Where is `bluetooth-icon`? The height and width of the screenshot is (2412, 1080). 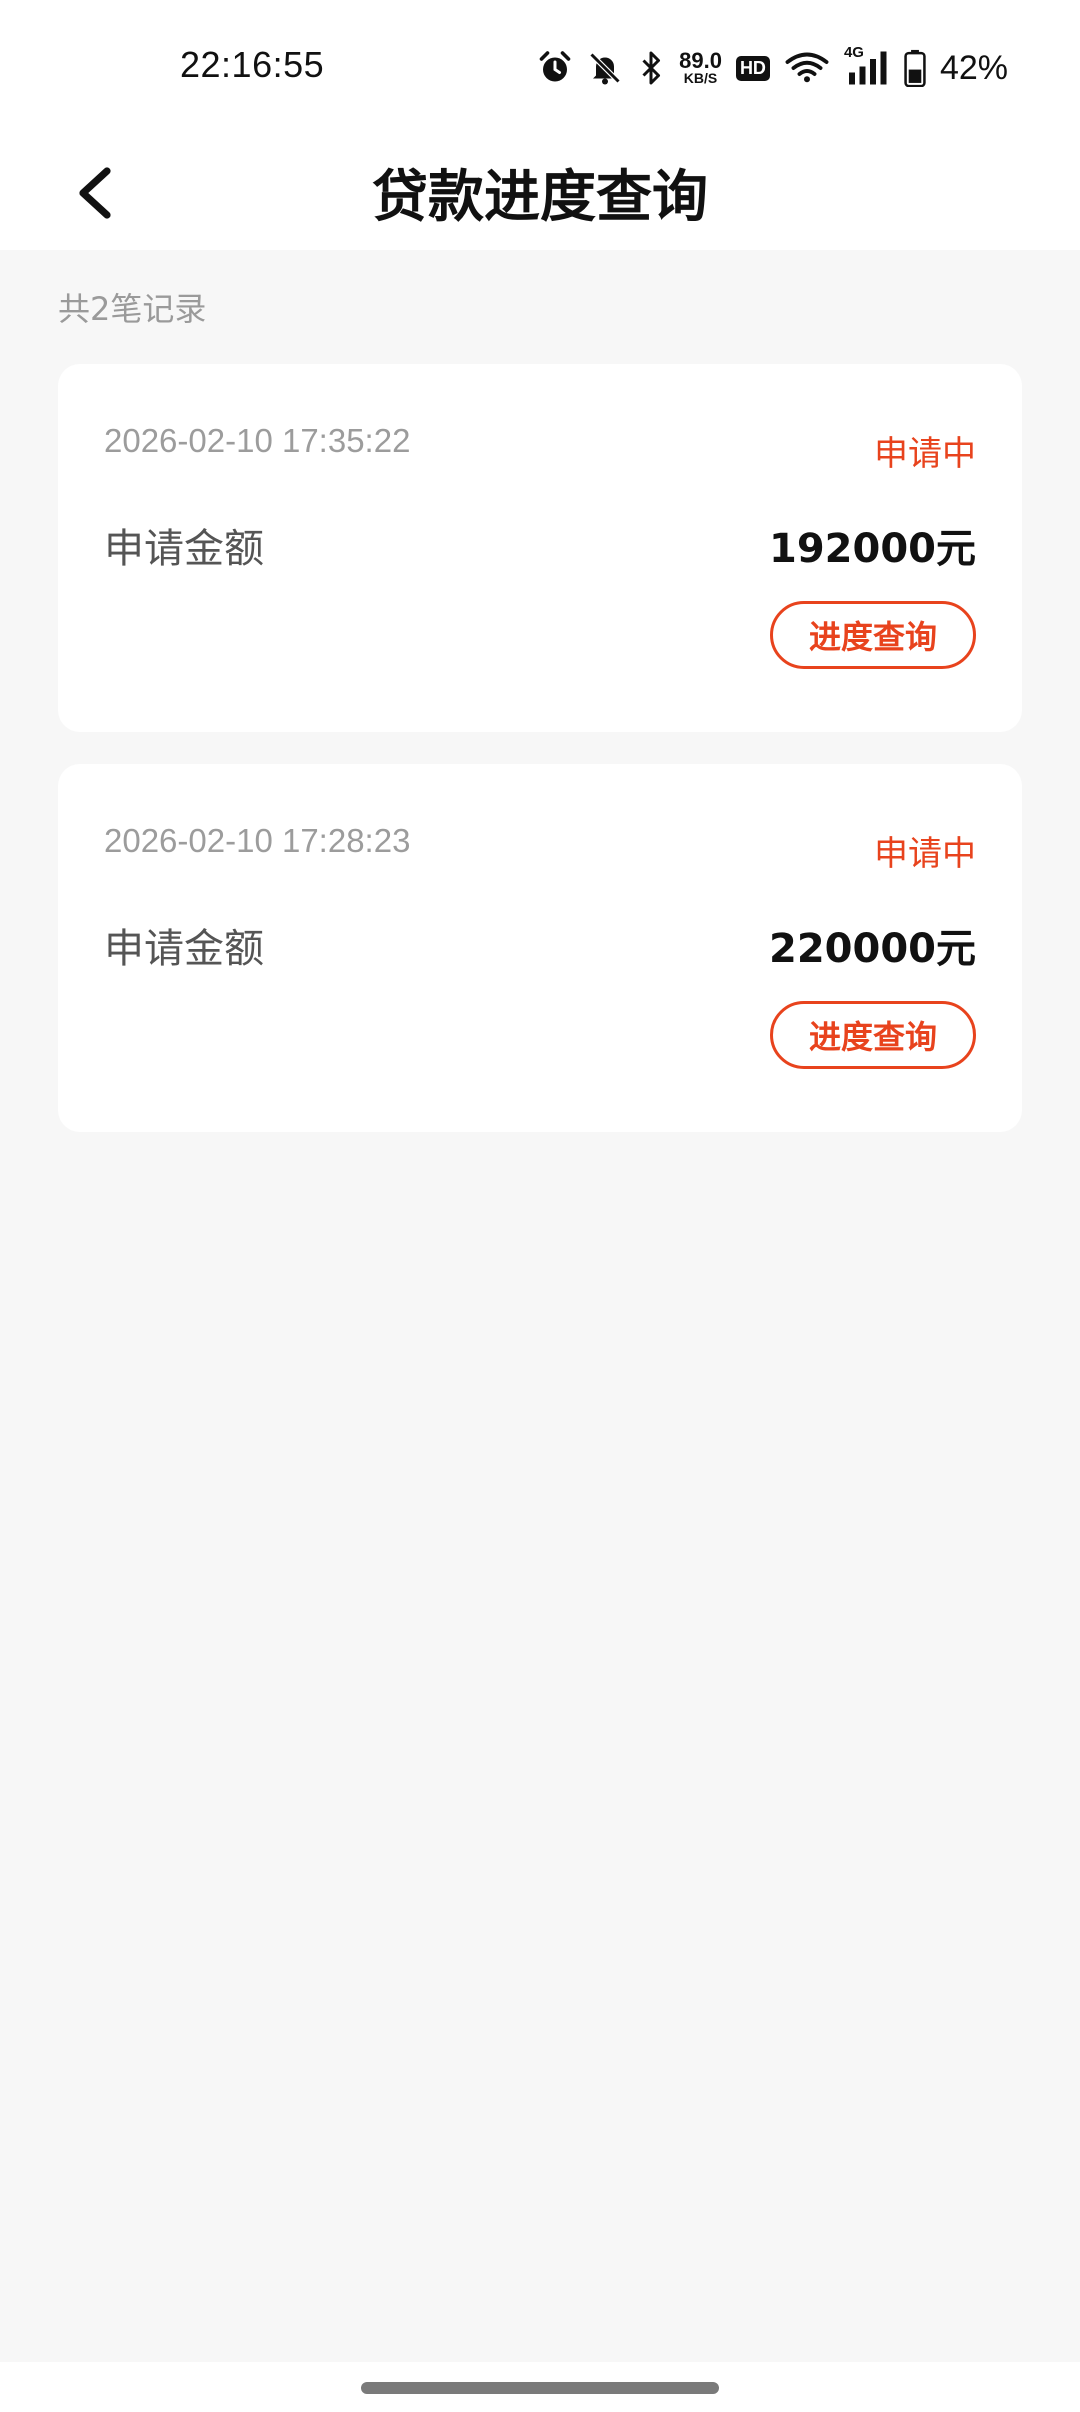 bluetooth-icon is located at coordinates (651, 68).